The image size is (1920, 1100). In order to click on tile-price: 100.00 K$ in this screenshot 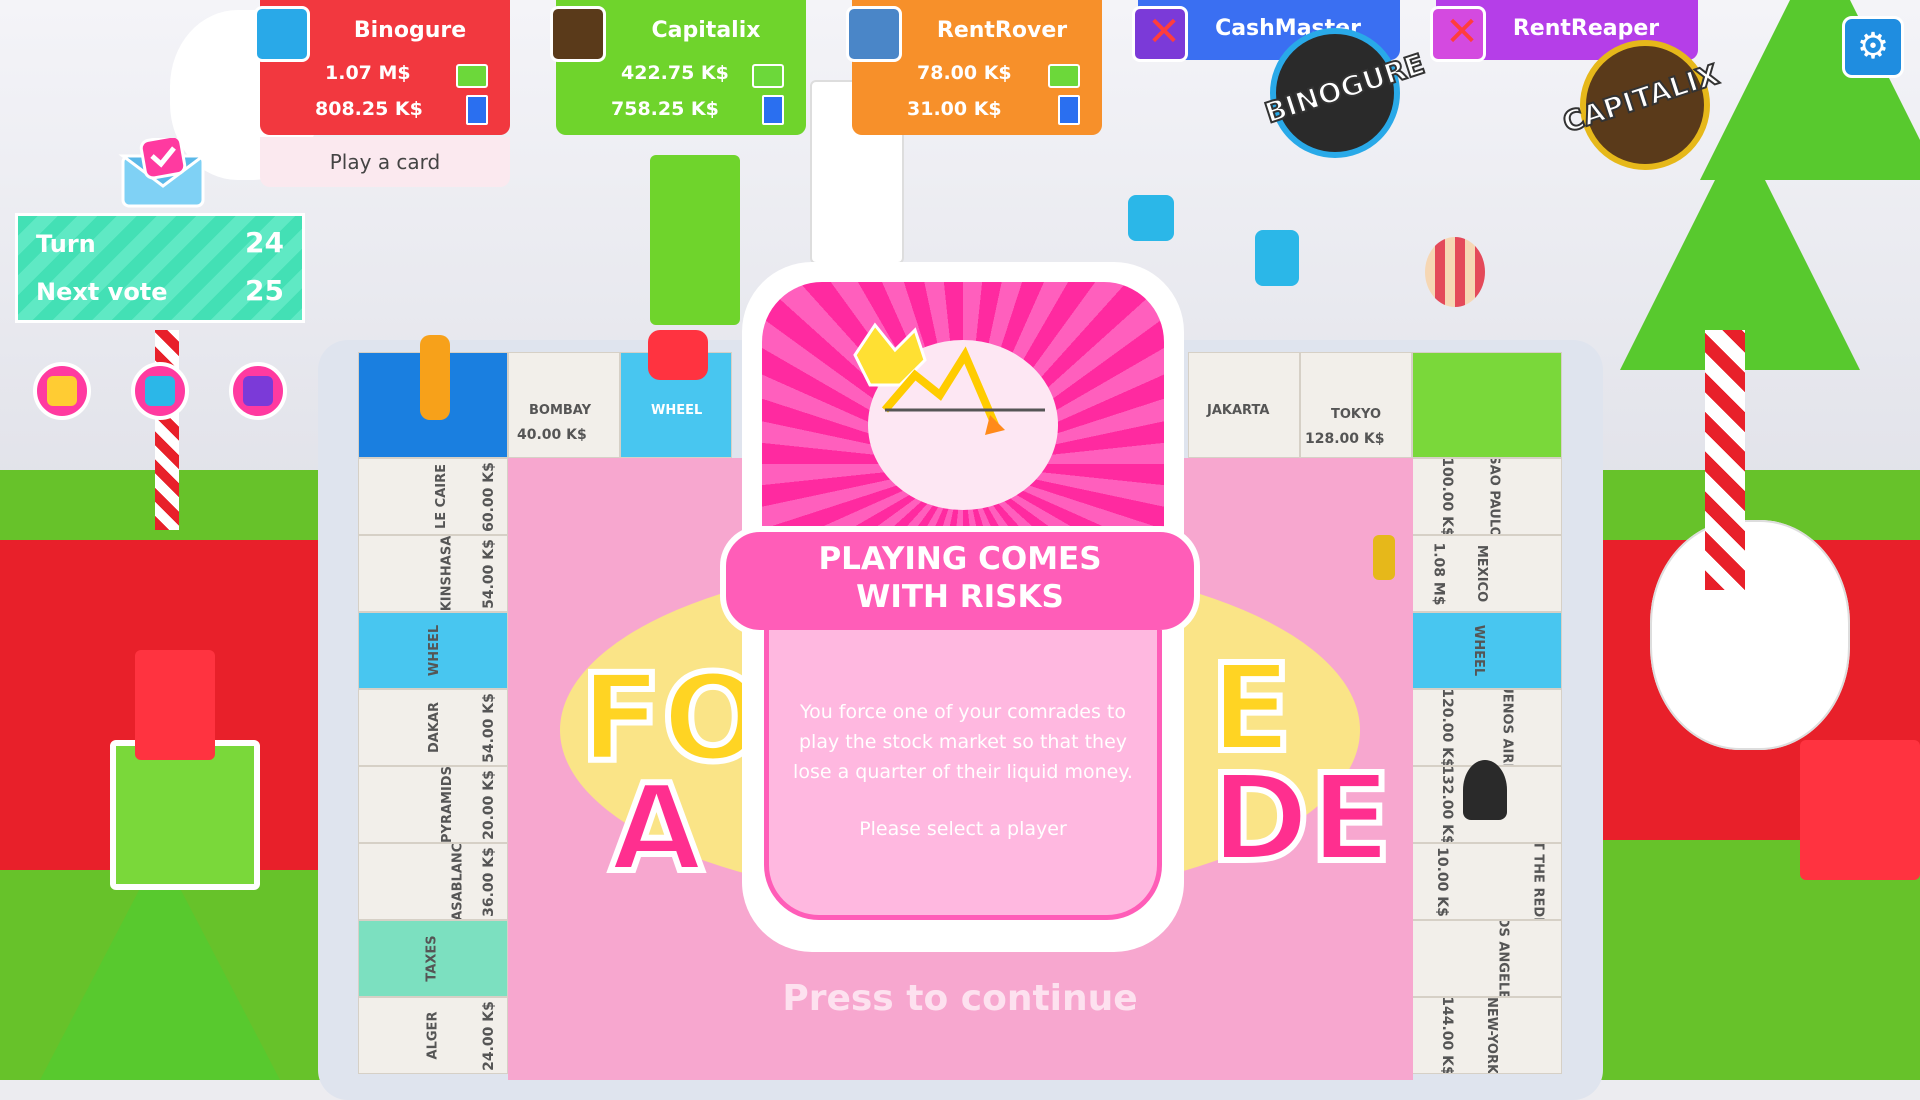, I will do `click(1446, 496)`.